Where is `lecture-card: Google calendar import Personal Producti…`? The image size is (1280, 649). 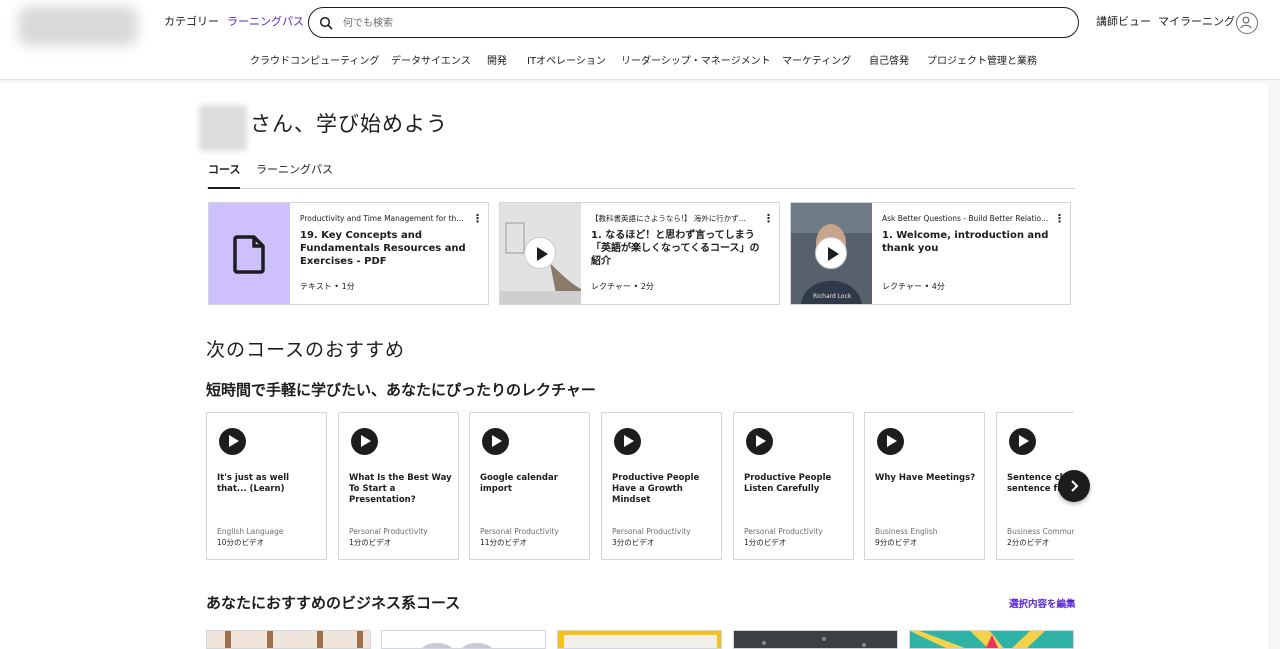 lecture-card: Google calendar import Personal Producti… is located at coordinates (529, 486).